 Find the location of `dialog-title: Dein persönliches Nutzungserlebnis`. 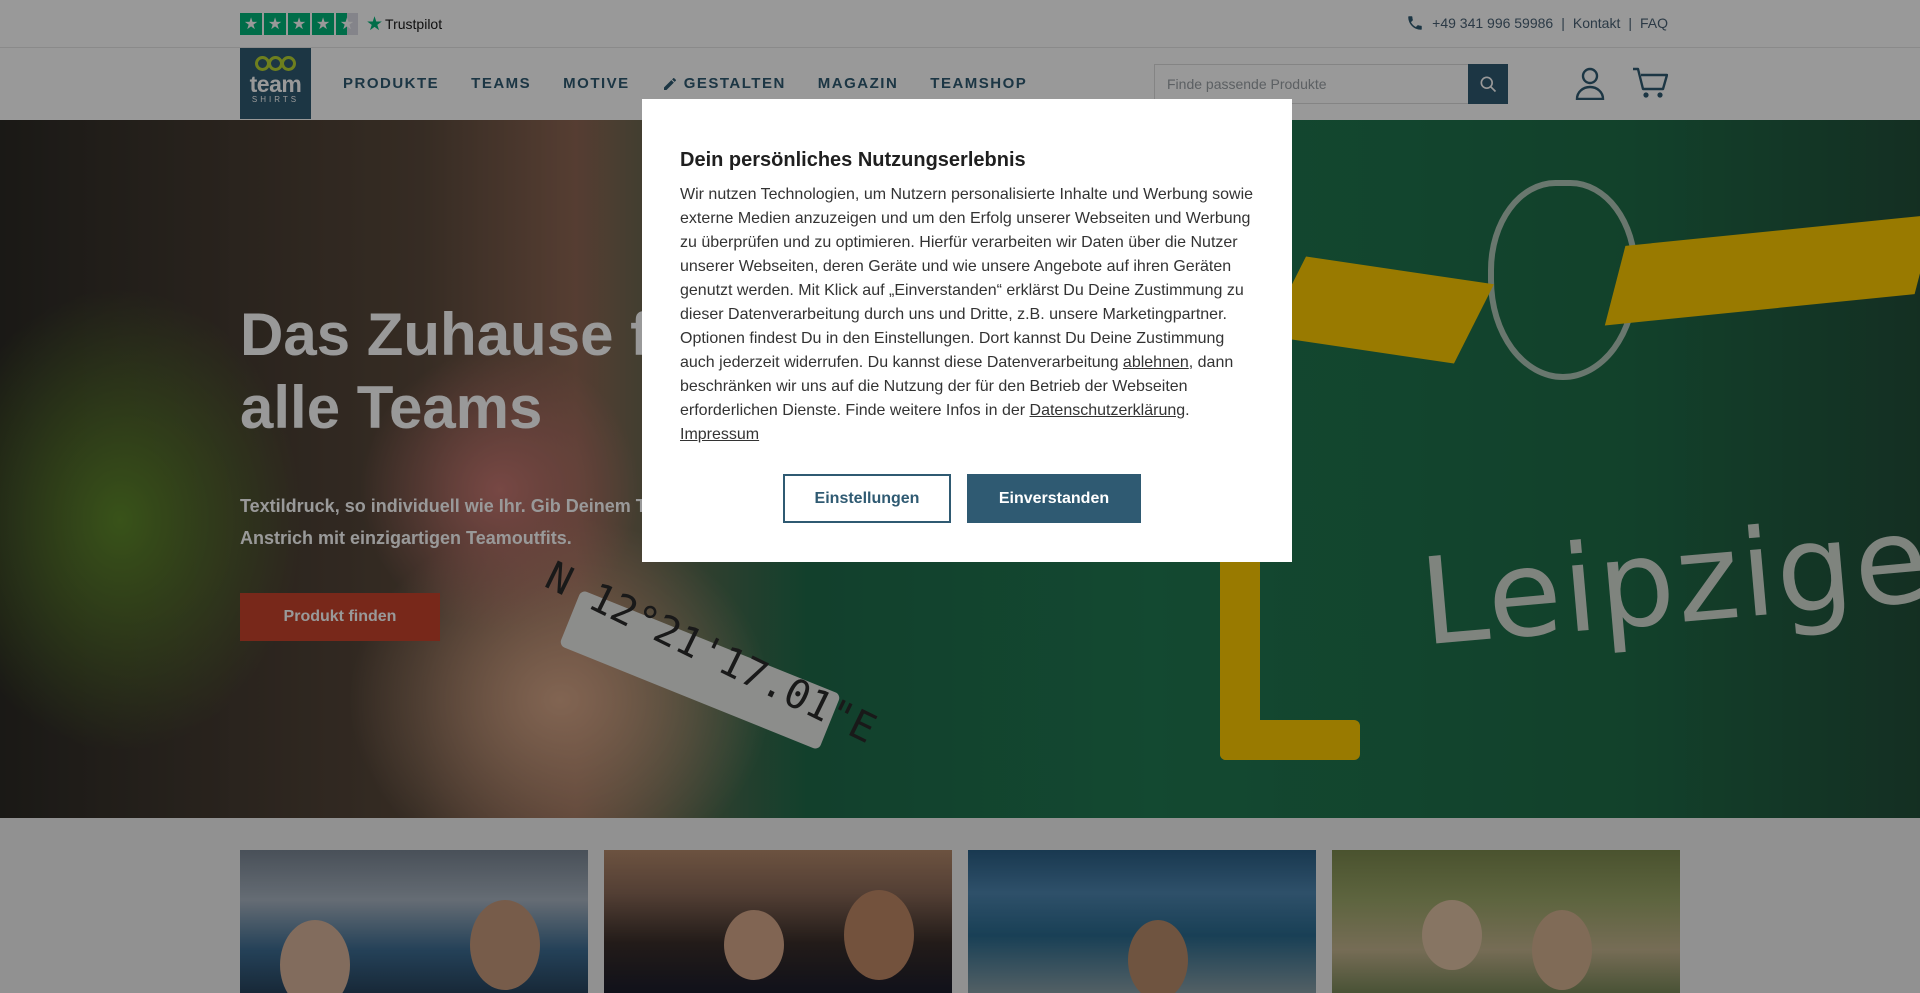

dialog-title: Dein persönliches Nutzungserlebnis is located at coordinates (853, 160).